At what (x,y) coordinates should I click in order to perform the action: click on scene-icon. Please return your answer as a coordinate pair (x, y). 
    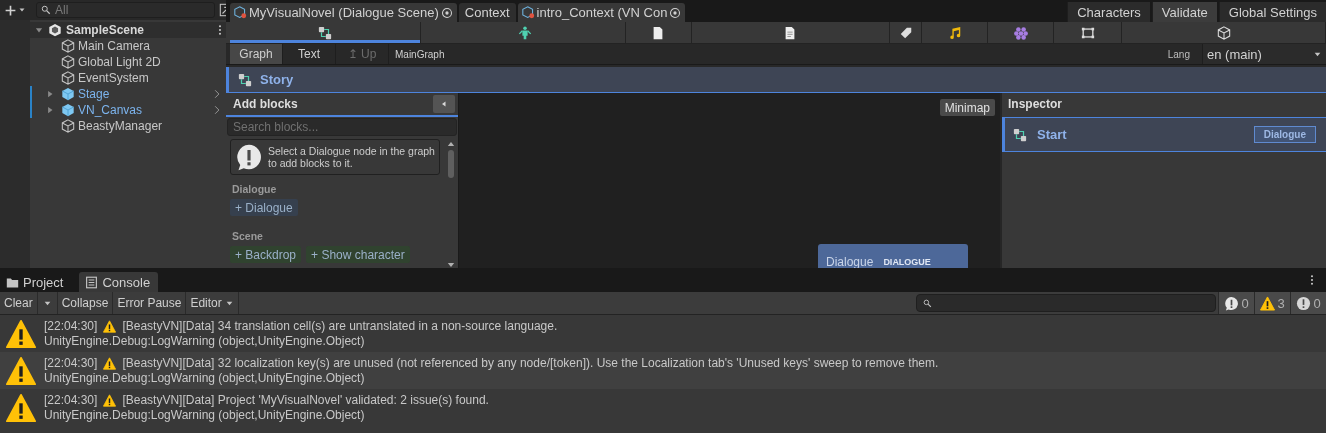
    Looking at the image, I should click on (55, 30).